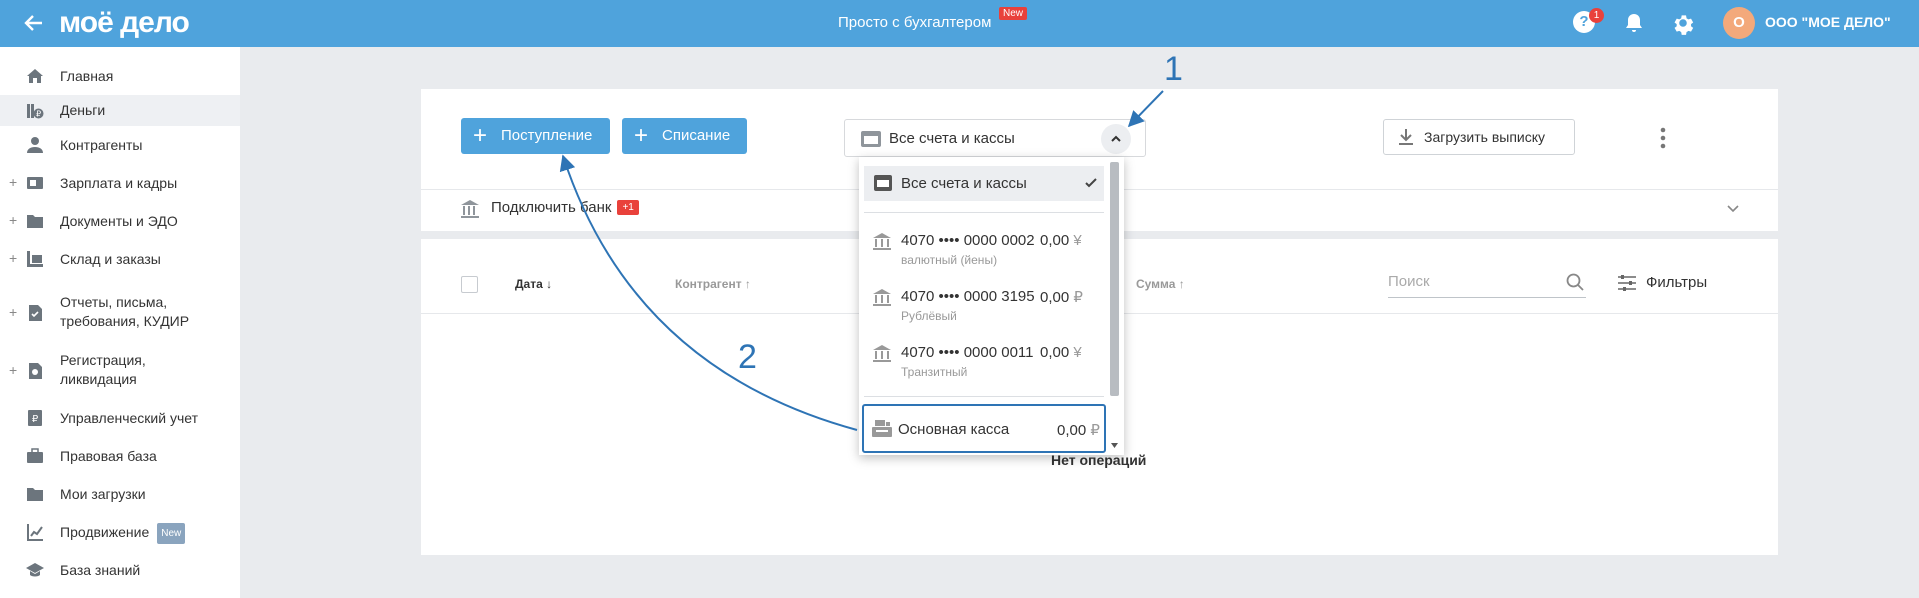  I want to click on filters-icon, so click(1627, 283).